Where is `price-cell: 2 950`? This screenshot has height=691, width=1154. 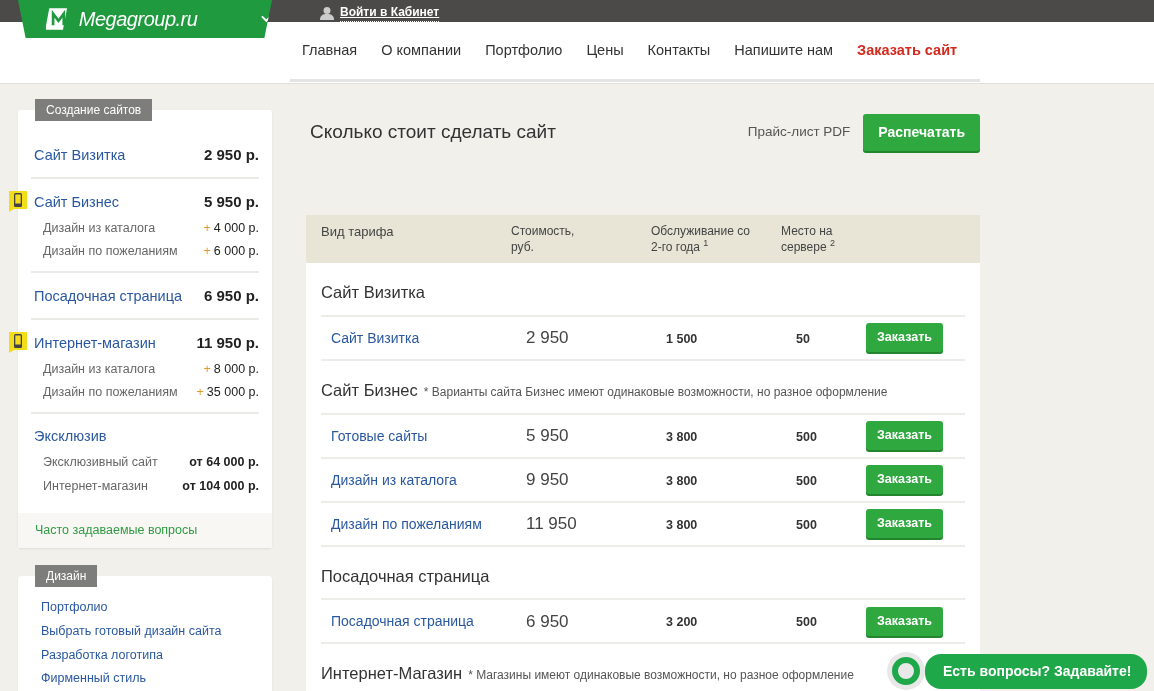
price-cell: 2 950 is located at coordinates (547, 337).